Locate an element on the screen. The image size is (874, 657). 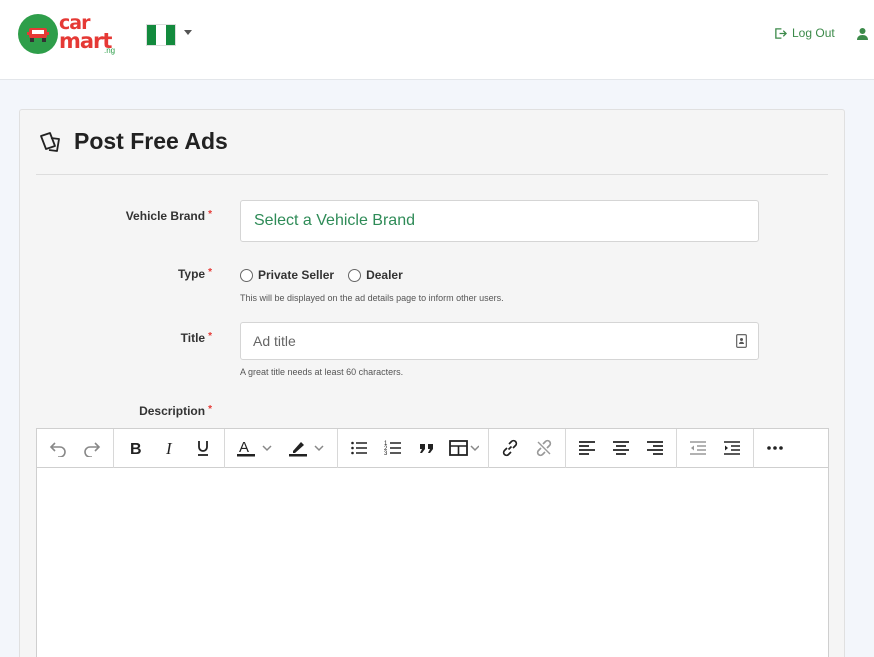
indent-button is located at coordinates (732, 448).